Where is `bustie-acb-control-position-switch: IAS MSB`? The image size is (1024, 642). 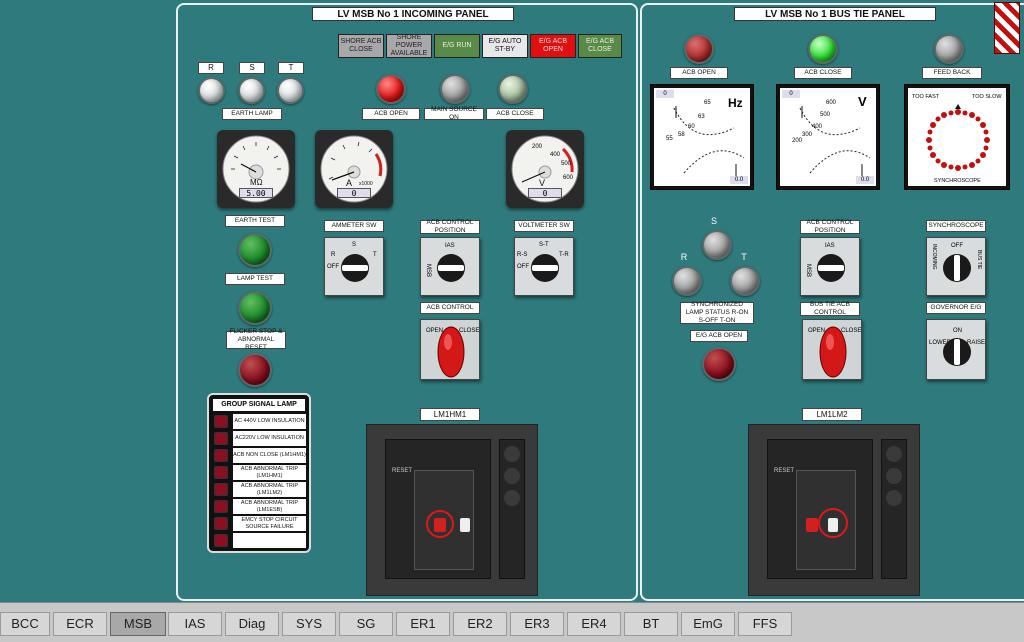 bustie-acb-control-position-switch: IAS MSB is located at coordinates (830, 266).